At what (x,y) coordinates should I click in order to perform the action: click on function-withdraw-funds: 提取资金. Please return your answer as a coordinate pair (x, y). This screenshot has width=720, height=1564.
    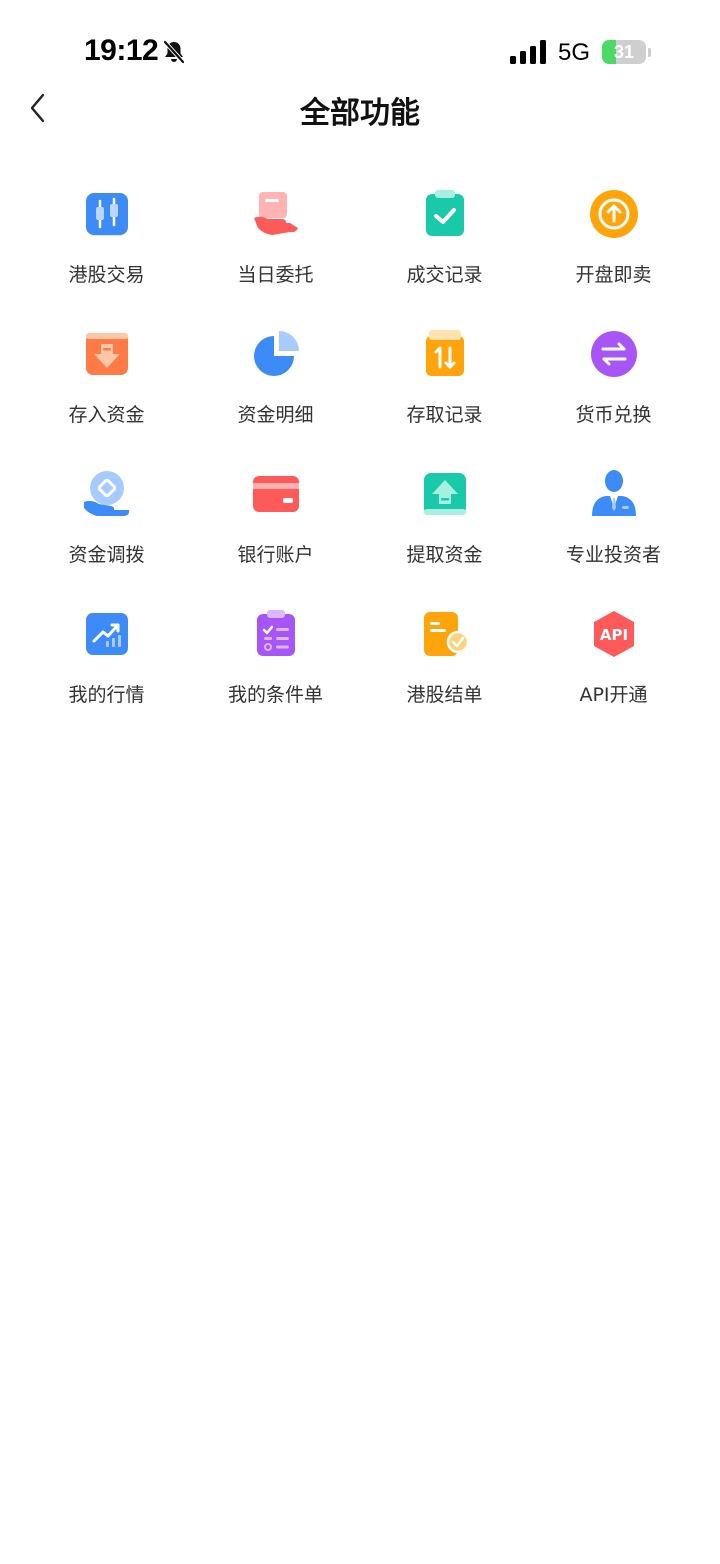
    Looking at the image, I should click on (444, 536).